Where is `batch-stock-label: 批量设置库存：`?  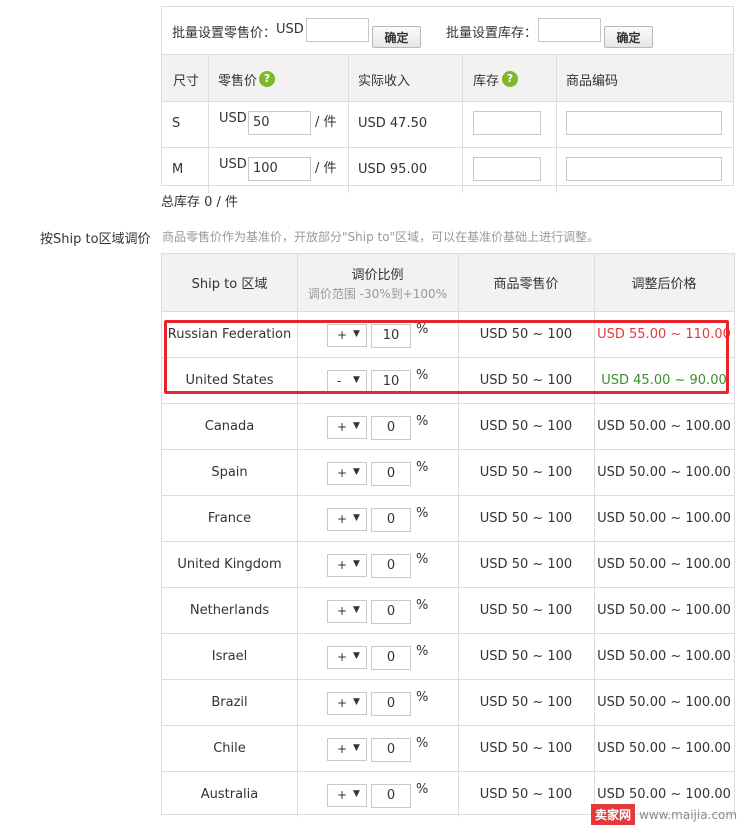
batch-stock-label: 批量设置库存： is located at coordinates (492, 33).